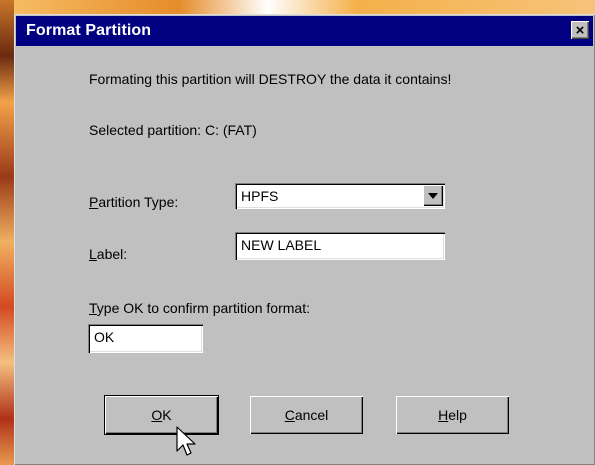 The height and width of the screenshot is (465, 595). Describe the element at coordinates (281, 245) in the screenshot. I see `label-input-value: NEW LABEL` at that location.